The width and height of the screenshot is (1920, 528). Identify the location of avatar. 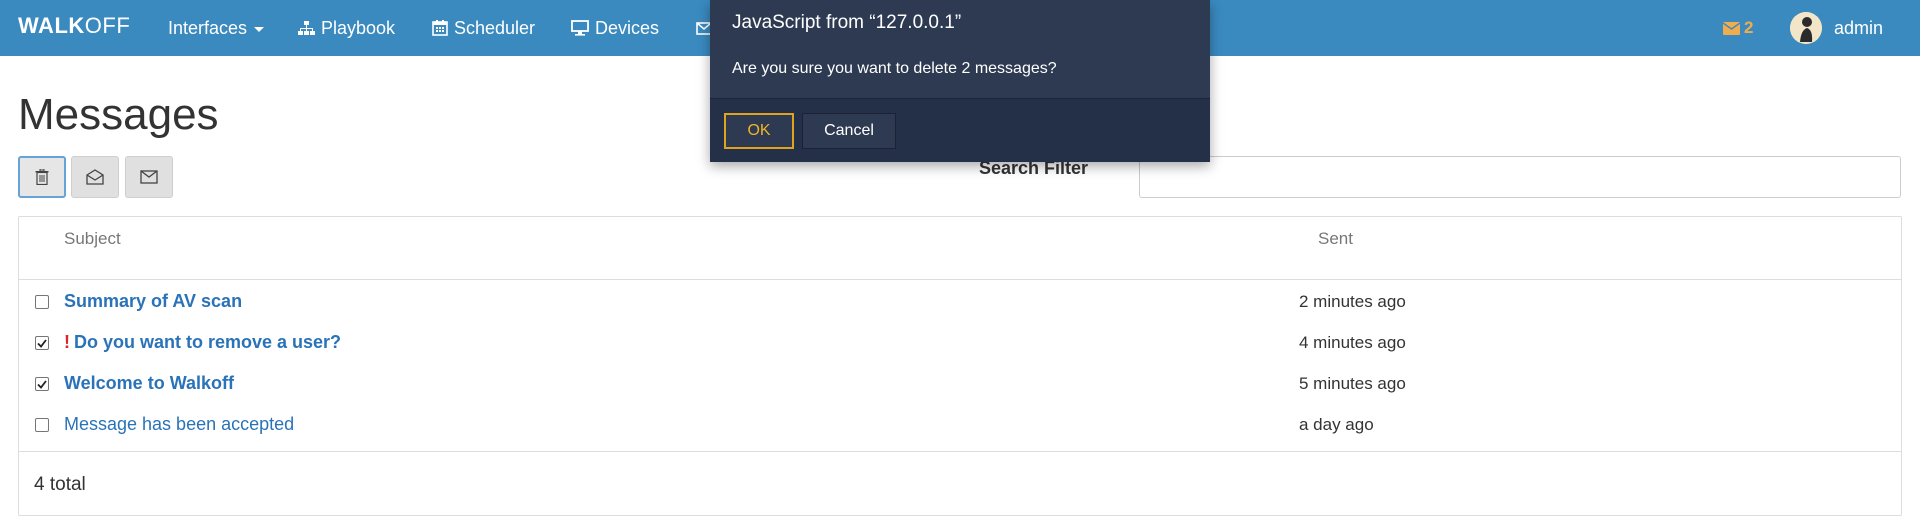
(1806, 28).